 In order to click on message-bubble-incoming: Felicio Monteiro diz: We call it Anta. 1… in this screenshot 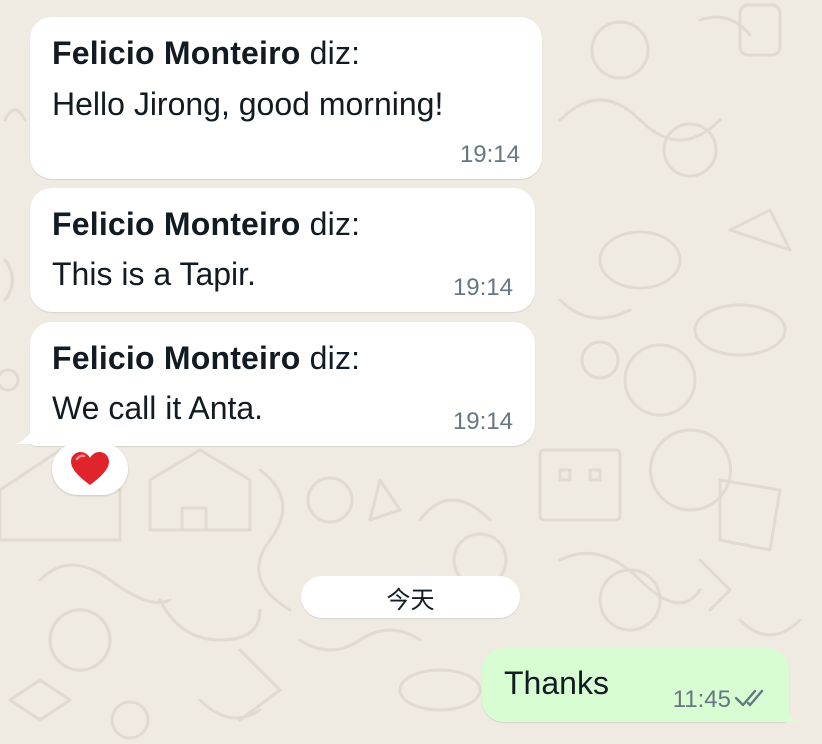, I will do `click(282, 384)`.